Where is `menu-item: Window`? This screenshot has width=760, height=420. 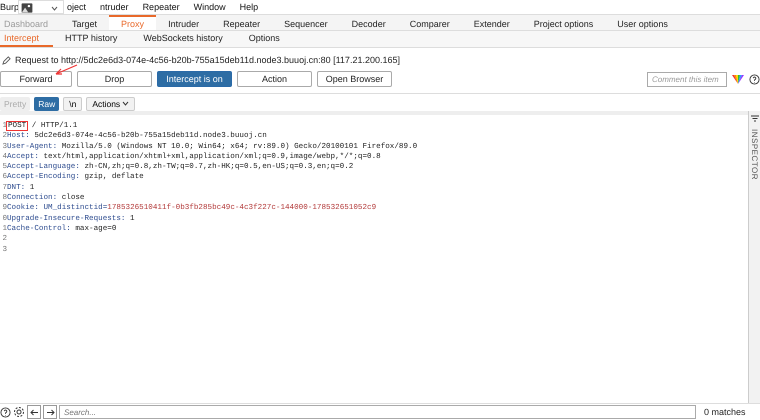 menu-item: Window is located at coordinates (210, 7).